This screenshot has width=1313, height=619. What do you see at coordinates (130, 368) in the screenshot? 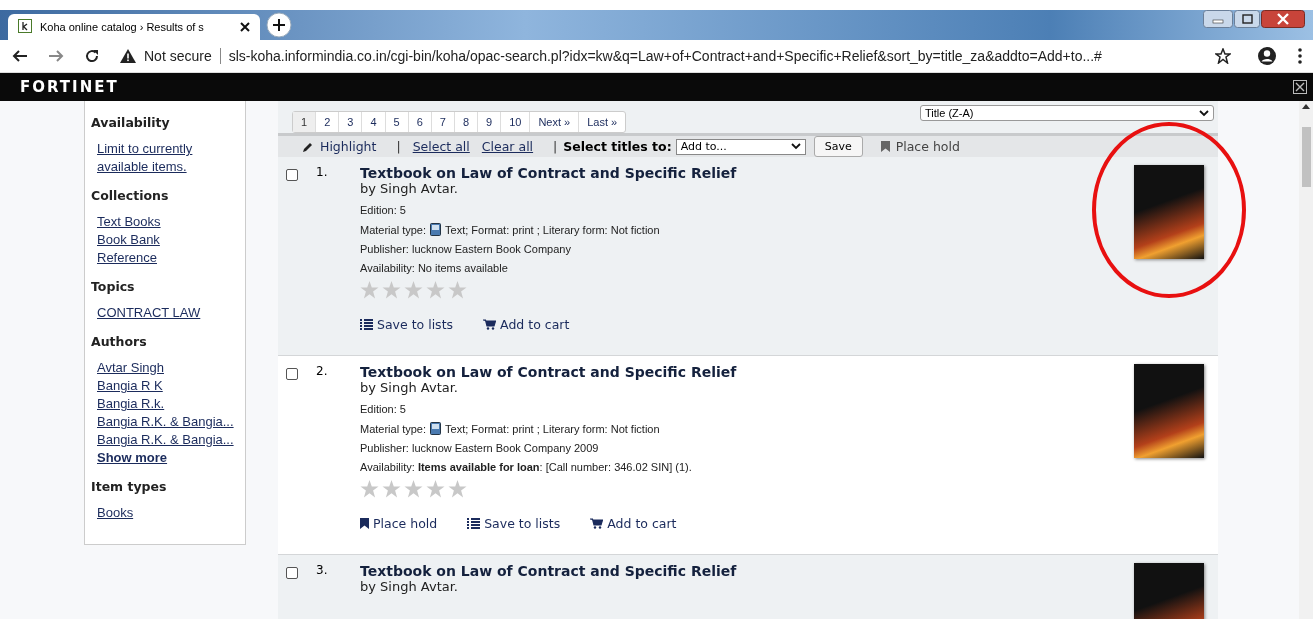
I see `facet-link: Avtar Singh` at bounding box center [130, 368].